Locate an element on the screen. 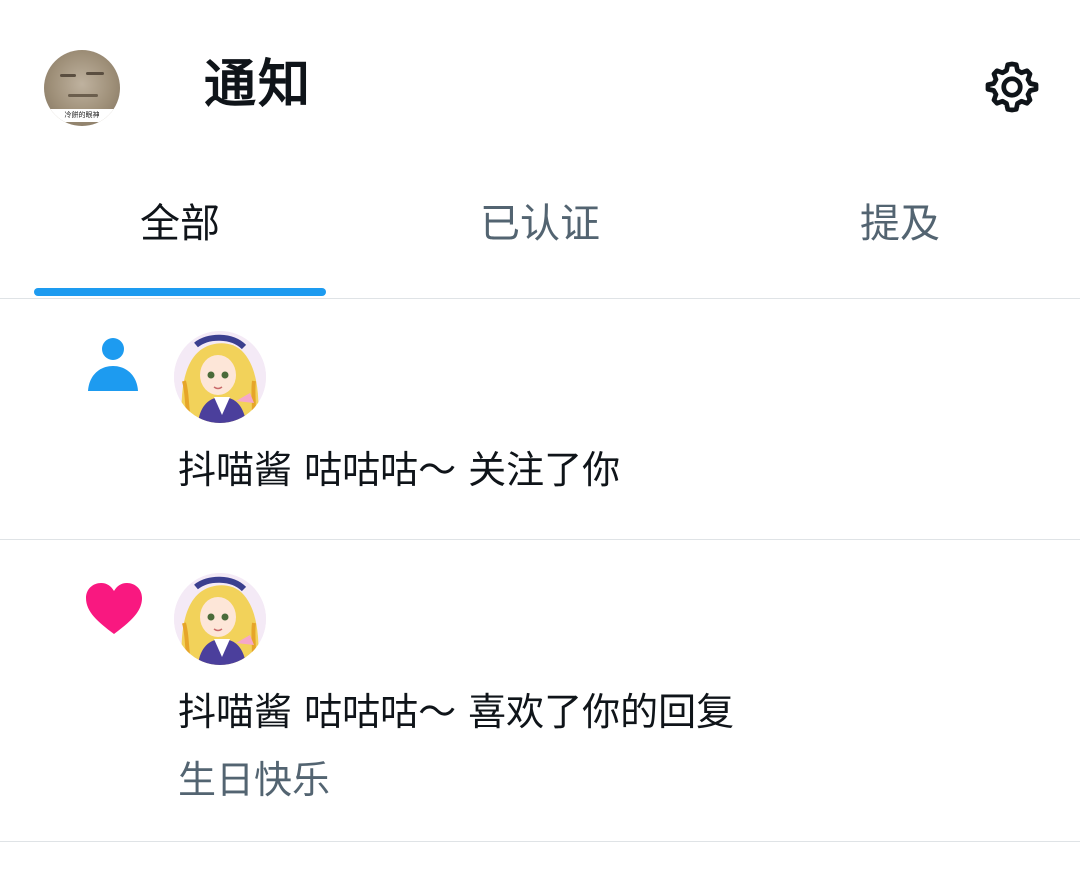  settings-button is located at coordinates (1012, 87).